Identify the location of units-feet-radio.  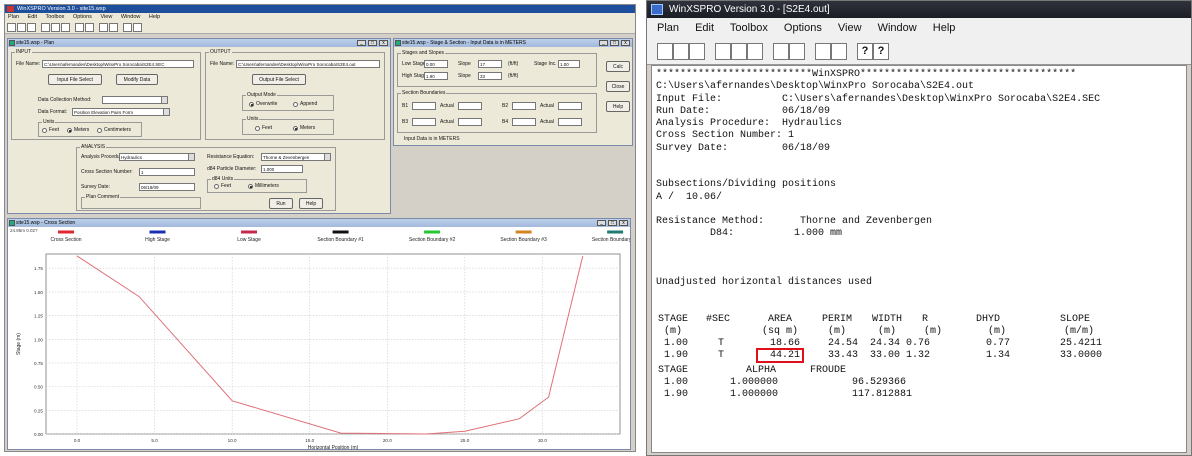
(44, 130).